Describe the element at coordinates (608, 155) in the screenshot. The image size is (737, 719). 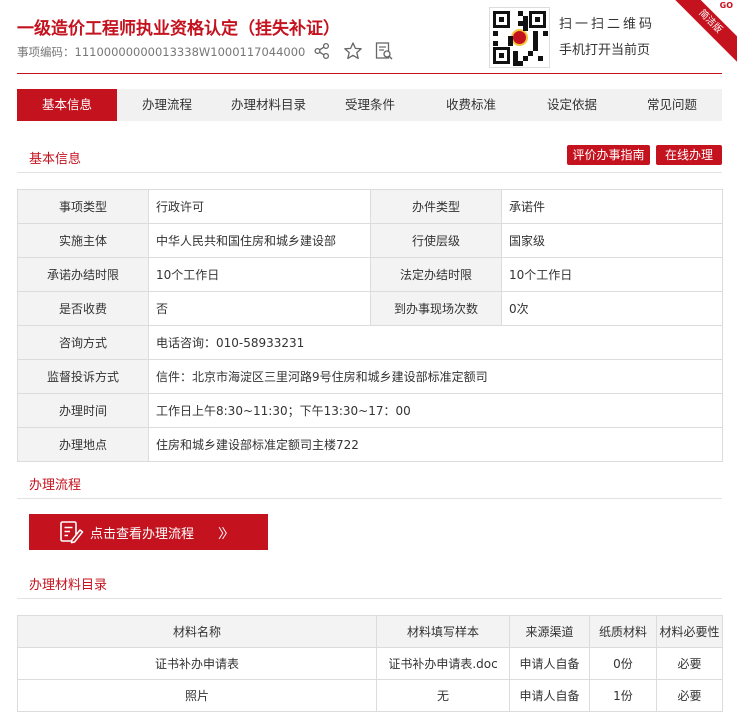
I see `evaluate-guide-button: 评价办事指南` at that location.